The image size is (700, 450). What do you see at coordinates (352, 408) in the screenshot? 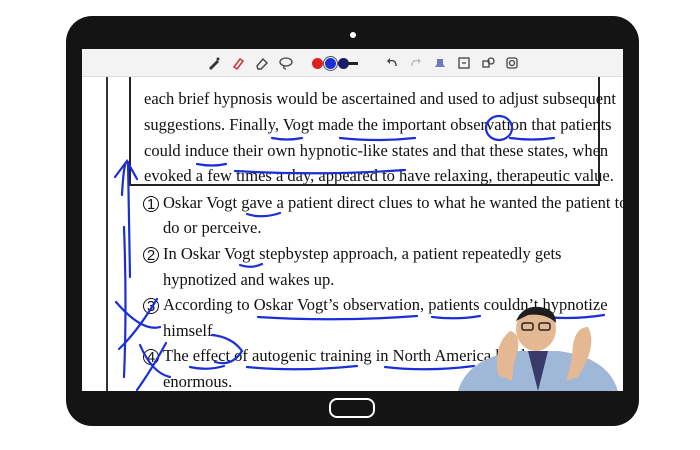
I see `home-button` at bounding box center [352, 408].